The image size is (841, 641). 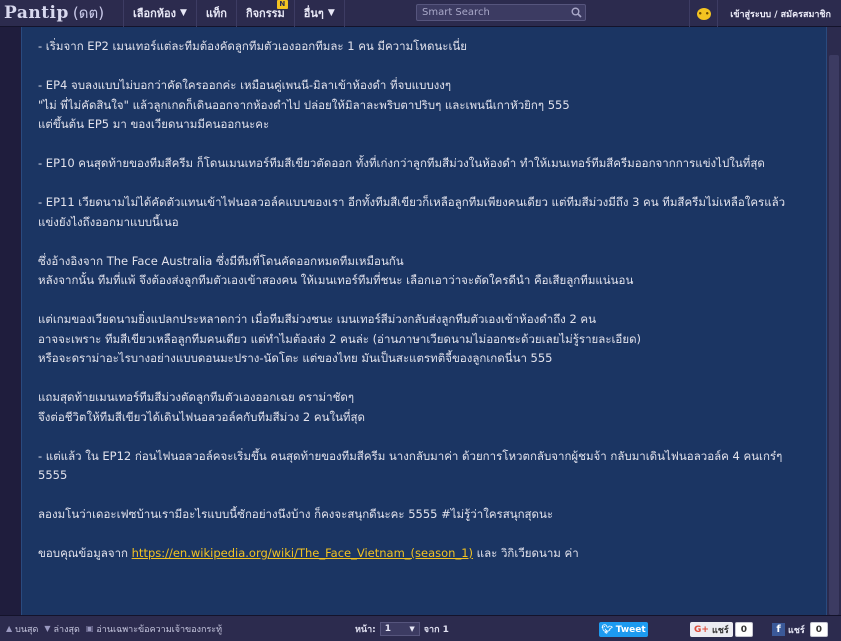 What do you see at coordinates (492, 12) in the screenshot?
I see `search-input` at bounding box center [492, 12].